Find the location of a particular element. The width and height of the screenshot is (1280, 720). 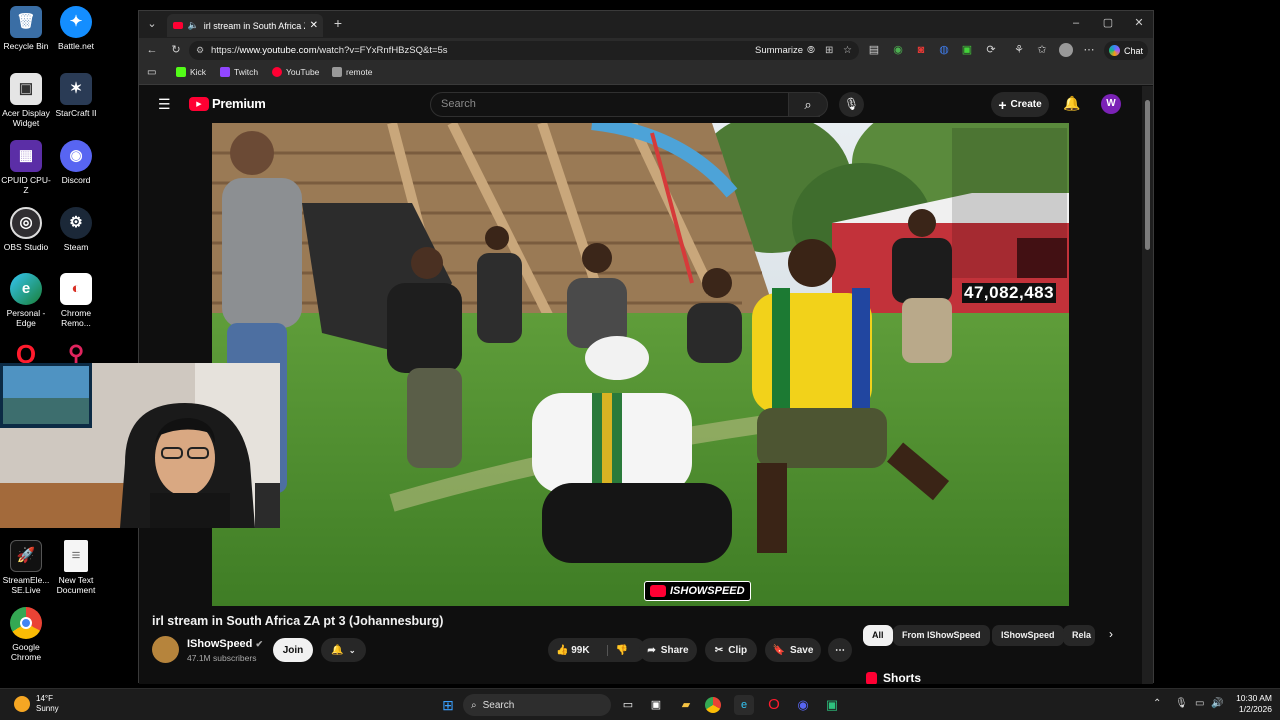

voice-search-button: 🎙 is located at coordinates (851, 104).